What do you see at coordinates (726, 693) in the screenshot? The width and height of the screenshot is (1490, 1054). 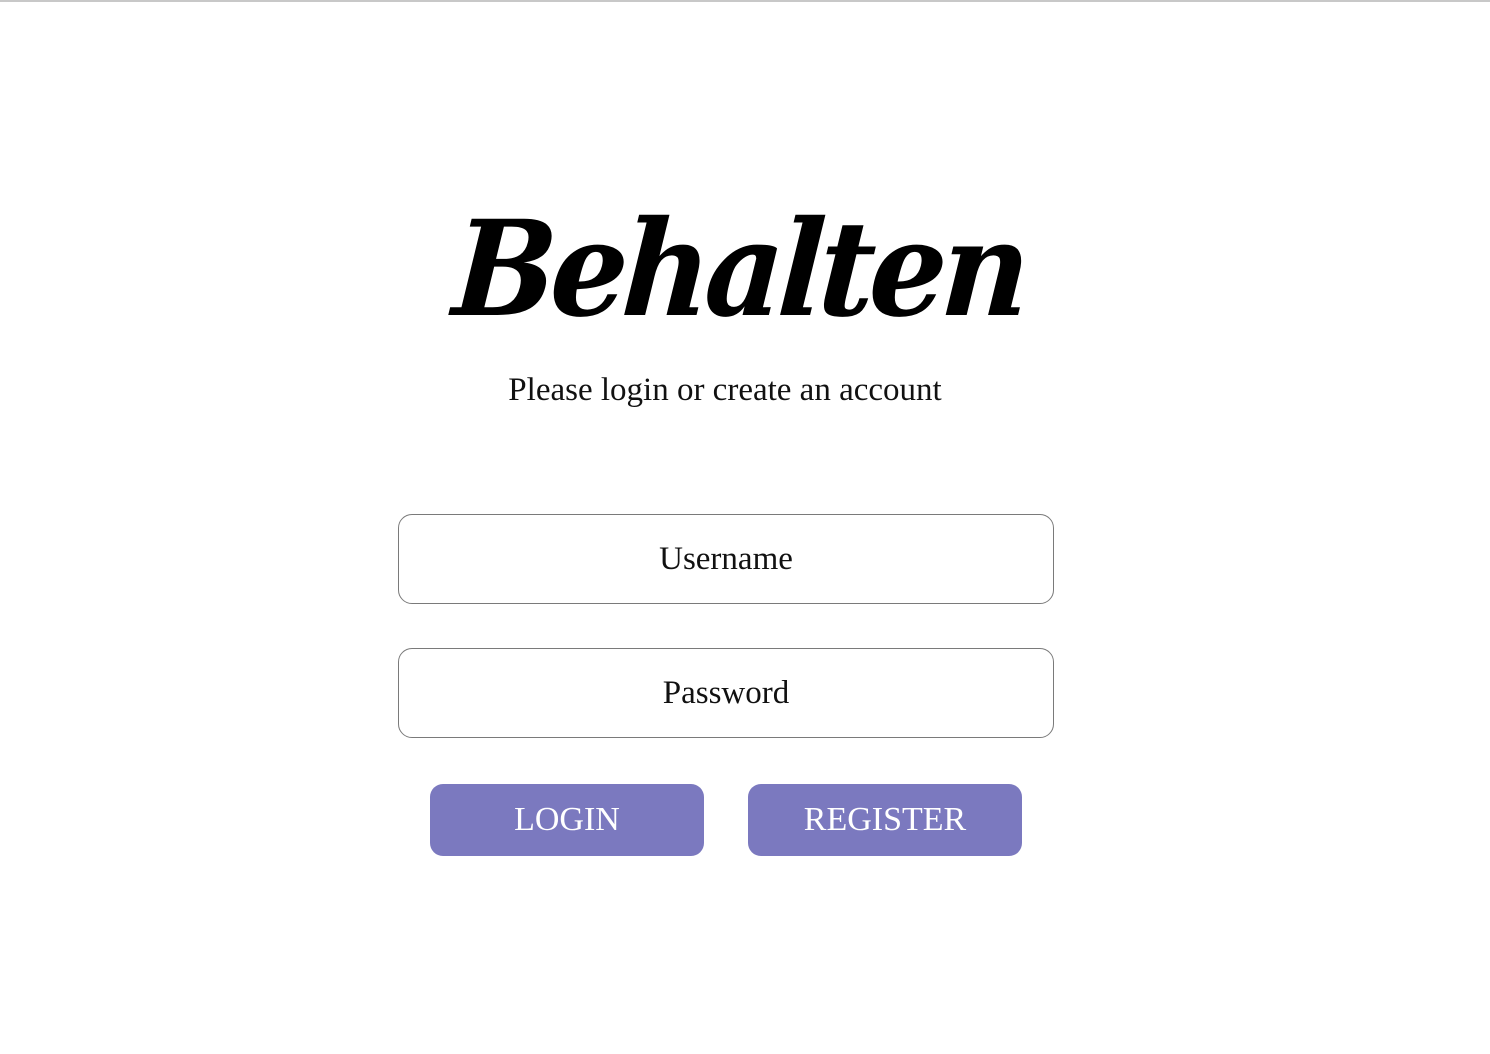 I see `password-input` at bounding box center [726, 693].